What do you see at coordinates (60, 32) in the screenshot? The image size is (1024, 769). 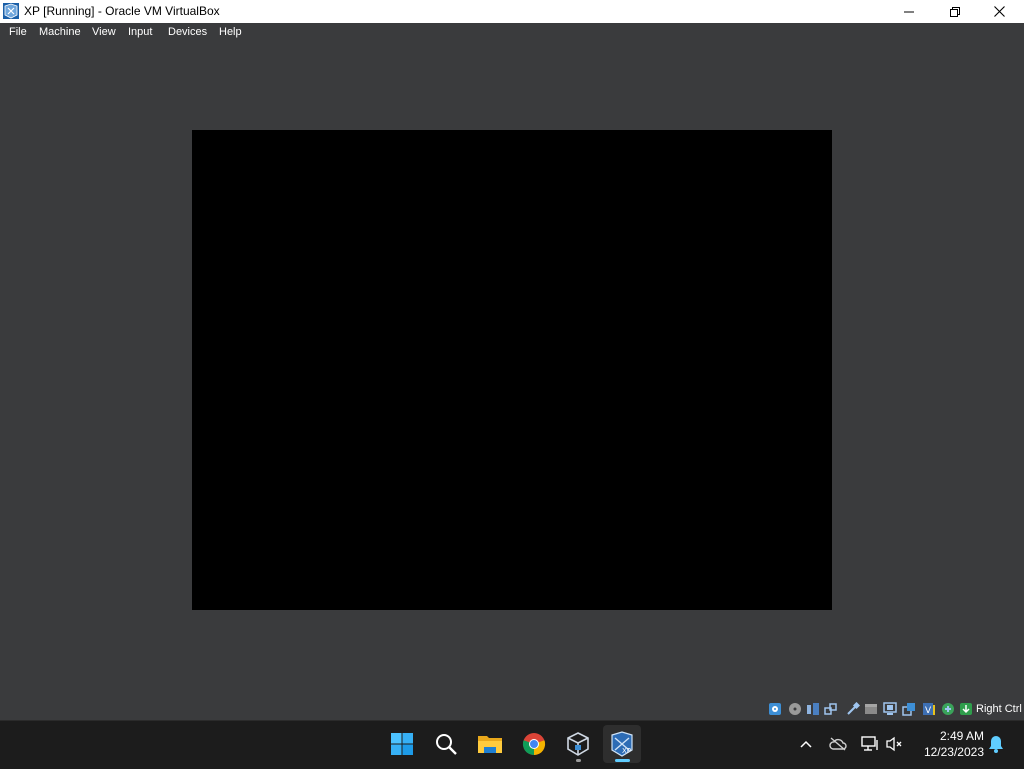 I see `menu-machine: Machine` at bounding box center [60, 32].